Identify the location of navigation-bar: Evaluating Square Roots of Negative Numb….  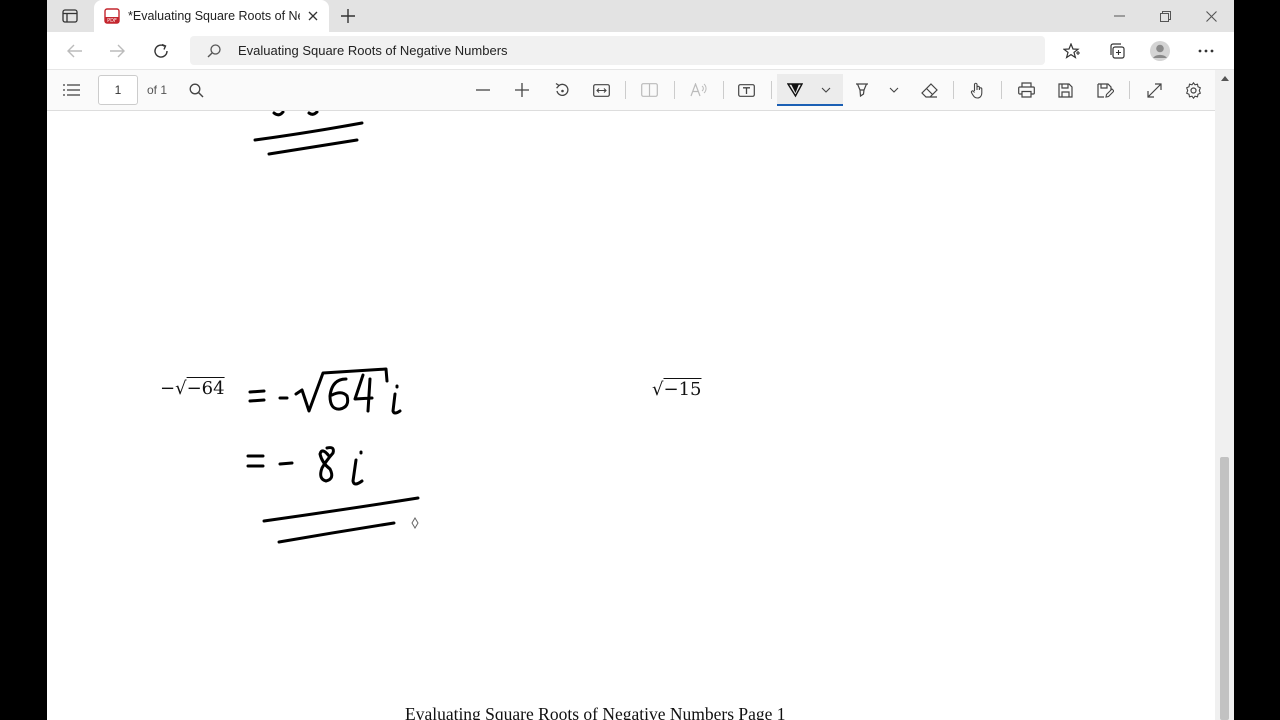
(640, 51).